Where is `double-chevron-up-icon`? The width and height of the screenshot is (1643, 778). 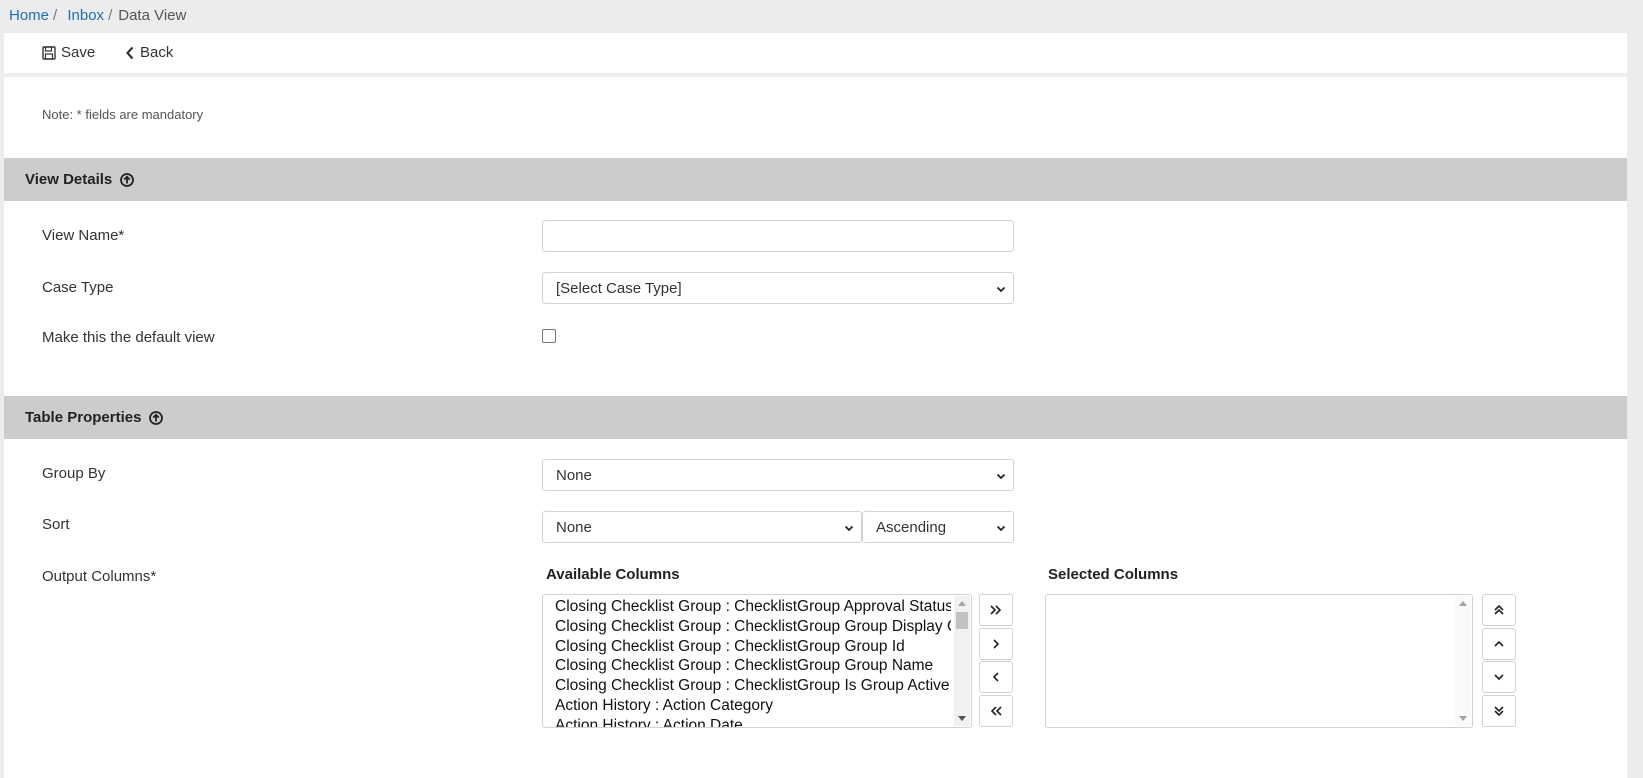 double-chevron-up-icon is located at coordinates (1499, 609).